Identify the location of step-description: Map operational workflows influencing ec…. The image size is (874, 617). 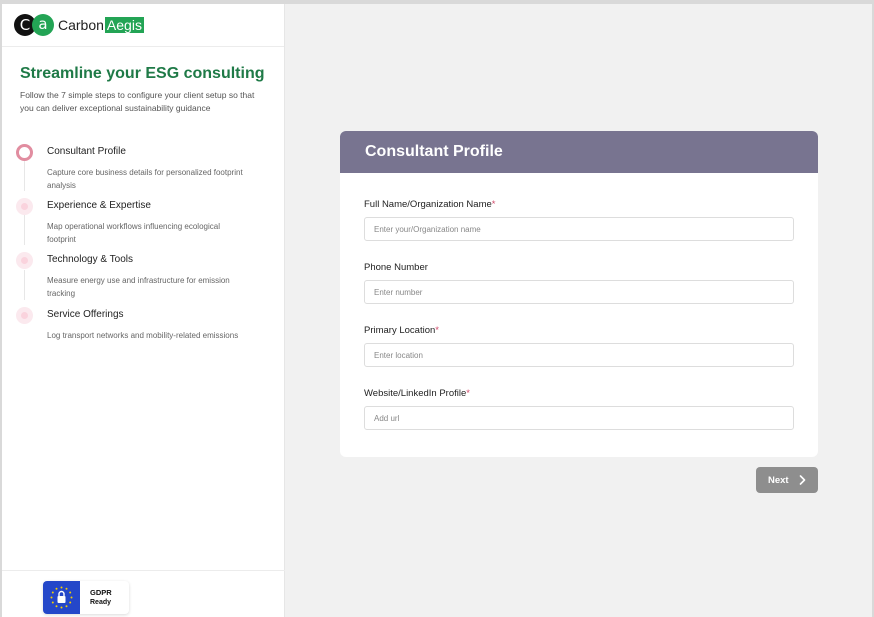
(133, 233).